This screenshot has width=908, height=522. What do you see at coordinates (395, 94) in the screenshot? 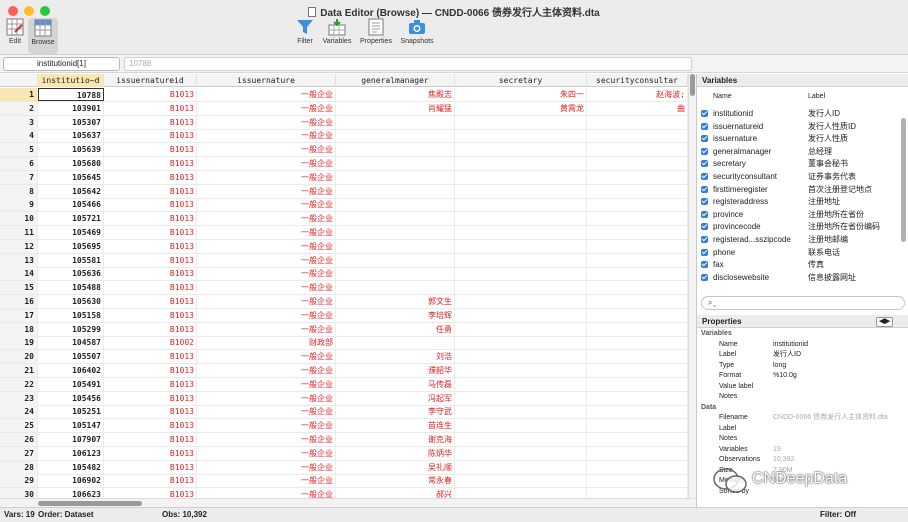
I see `table-cell: 焦殿志` at bounding box center [395, 94].